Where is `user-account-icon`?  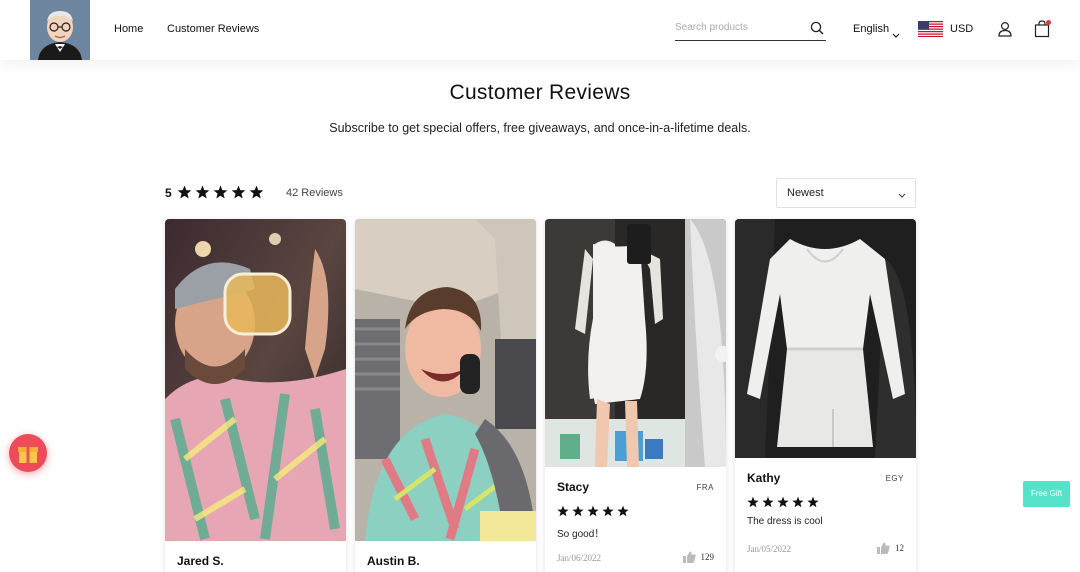 user-account-icon is located at coordinates (1005, 31).